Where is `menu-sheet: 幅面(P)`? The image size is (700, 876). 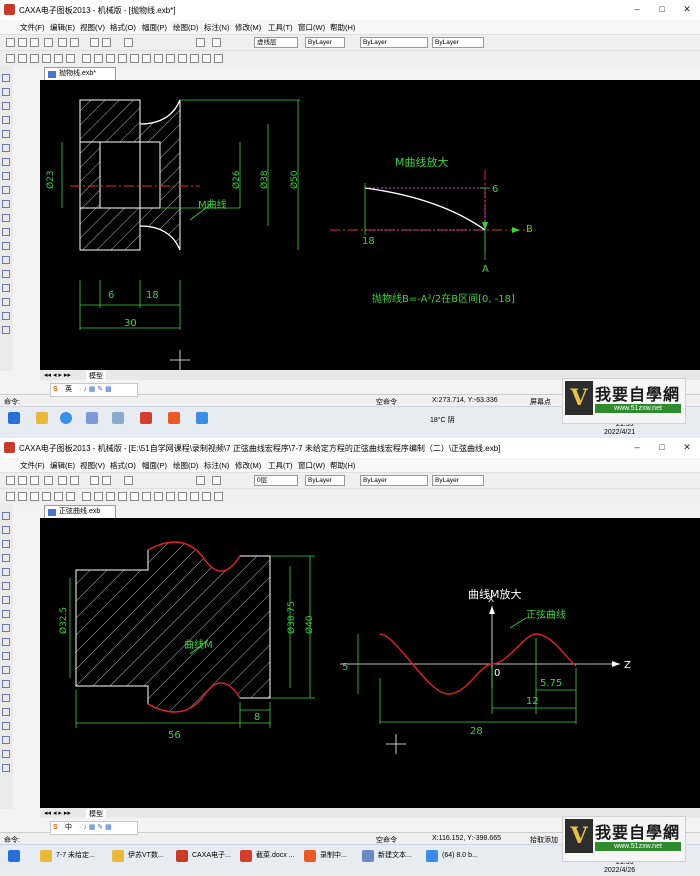
menu-sheet: 幅面(P) is located at coordinates (154, 27).